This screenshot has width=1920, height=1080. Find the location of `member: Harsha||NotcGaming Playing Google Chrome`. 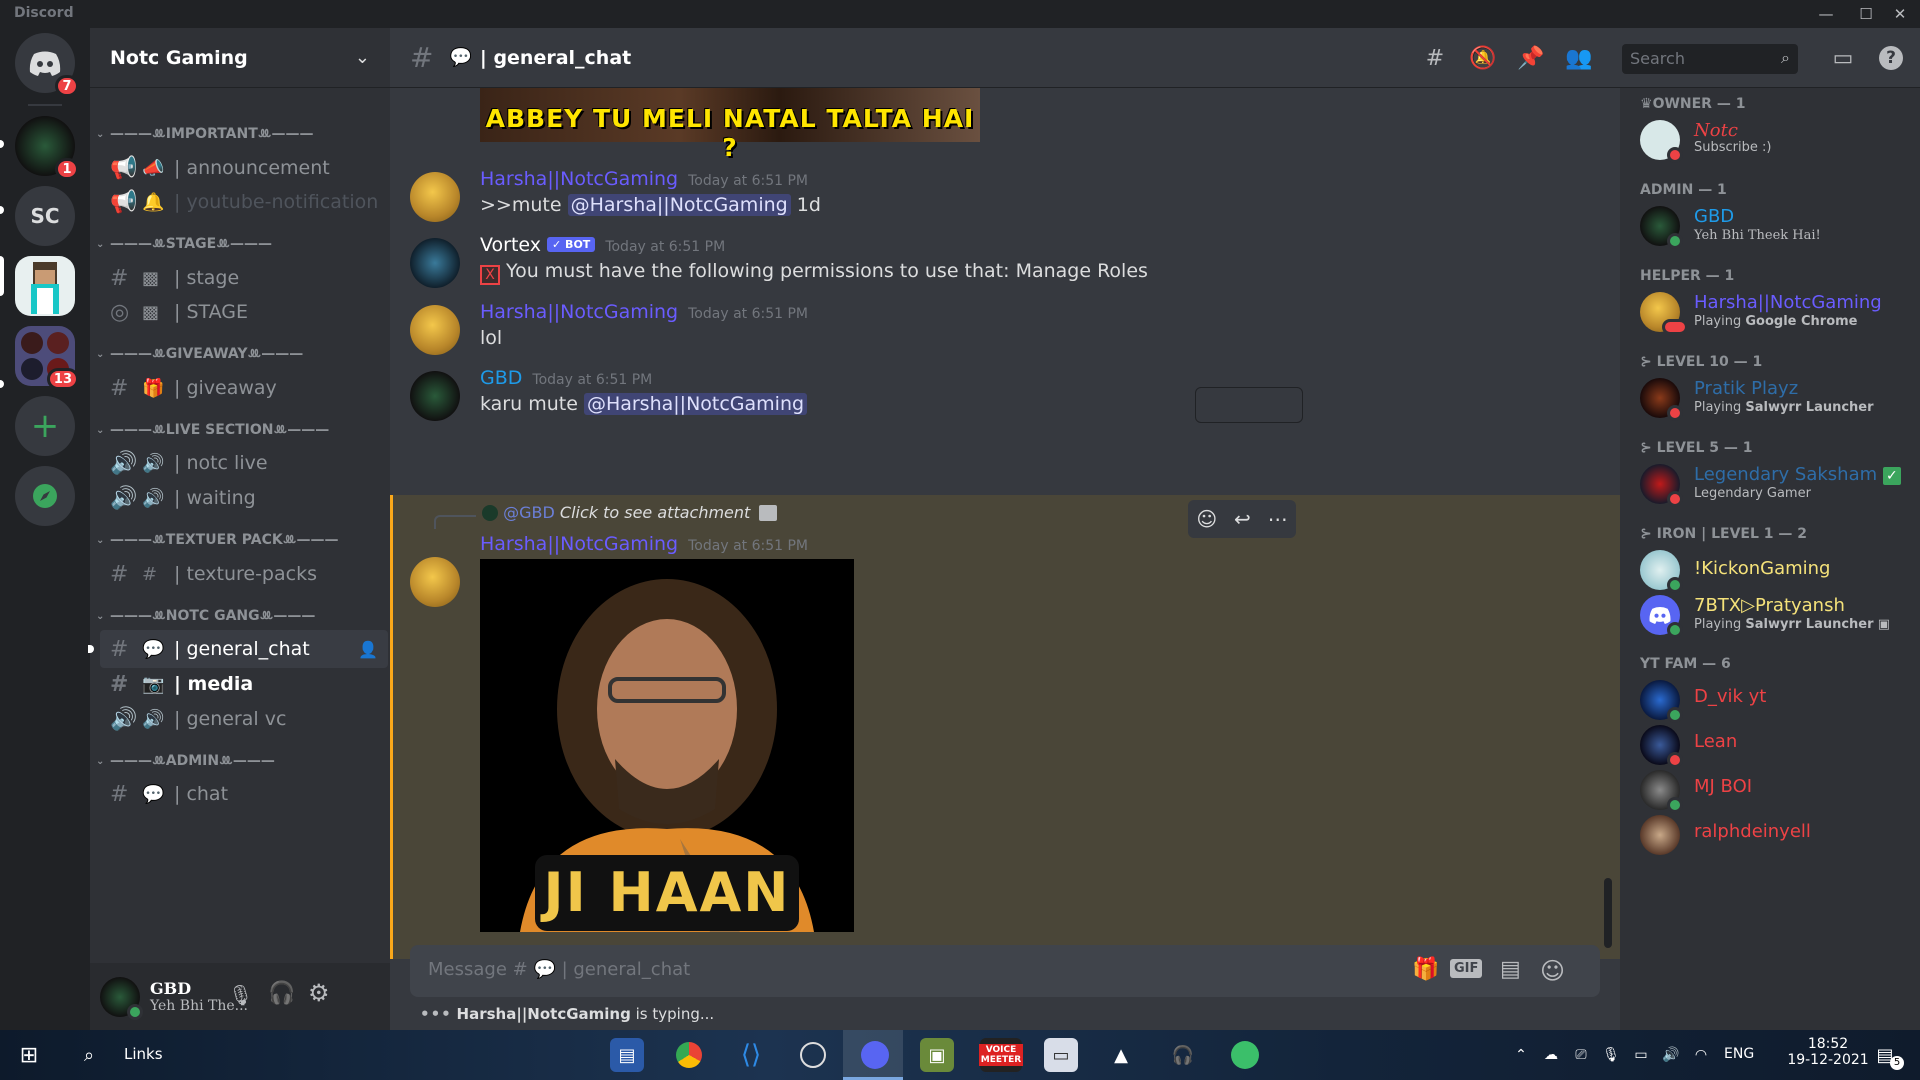

member: Harsha||NotcGaming Playing Google Chrome is located at coordinates (1775, 315).